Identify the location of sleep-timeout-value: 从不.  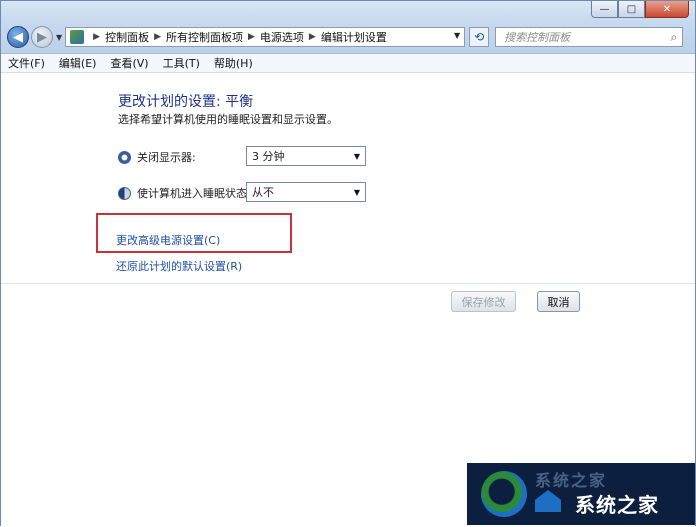
(263, 192).